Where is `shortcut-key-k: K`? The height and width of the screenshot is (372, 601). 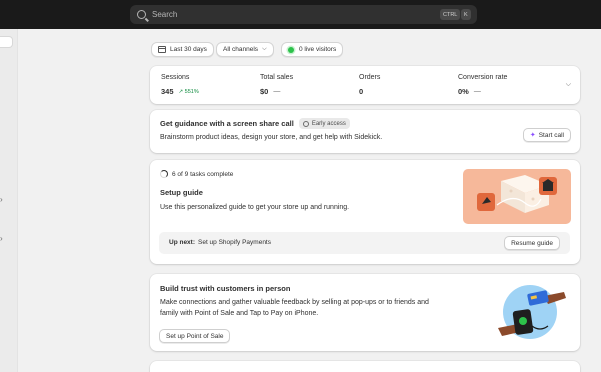
shortcut-key-k: K is located at coordinates (466, 14).